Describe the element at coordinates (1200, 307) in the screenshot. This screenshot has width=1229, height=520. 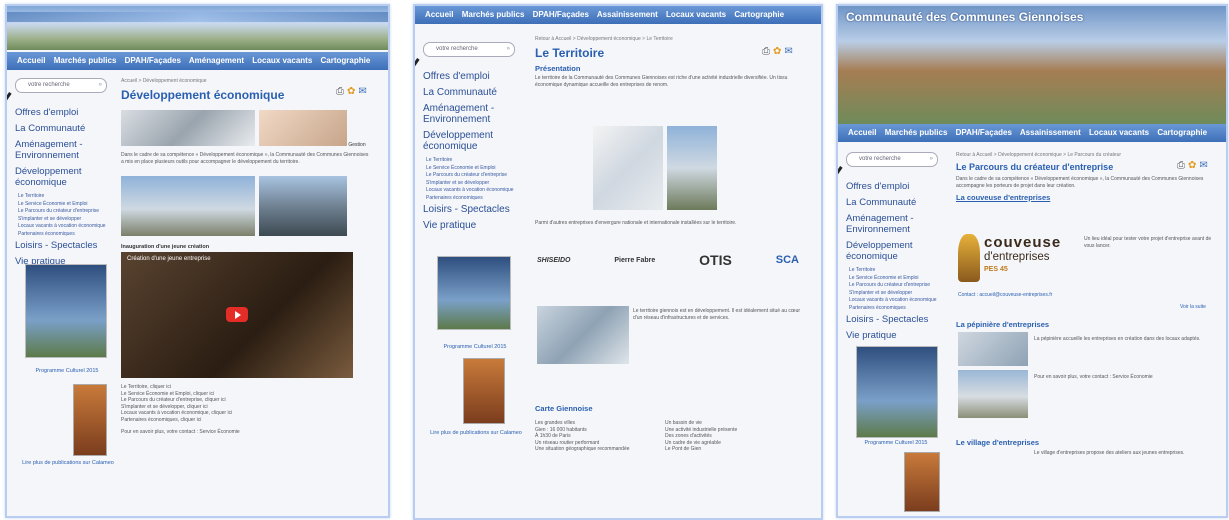
I see `read-more-link: Voir la suite` at that location.